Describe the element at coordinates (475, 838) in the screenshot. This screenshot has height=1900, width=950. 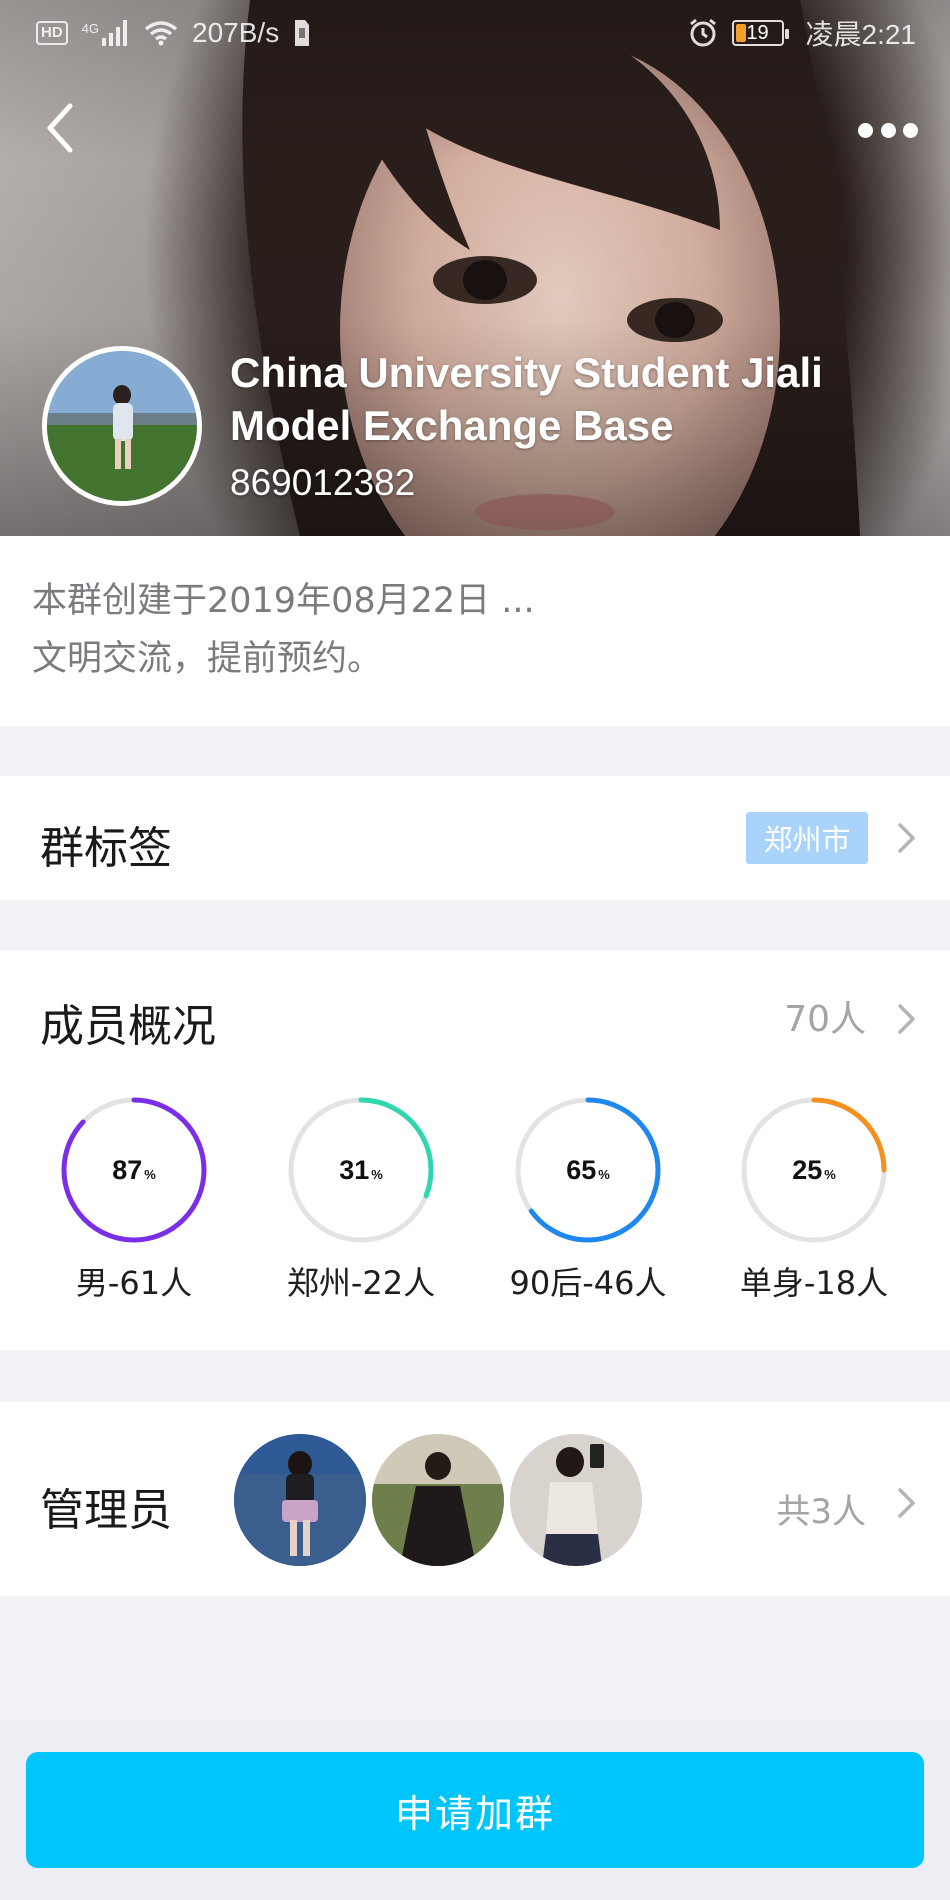
I see `group-tags-row: 群标签 郑州市` at that location.